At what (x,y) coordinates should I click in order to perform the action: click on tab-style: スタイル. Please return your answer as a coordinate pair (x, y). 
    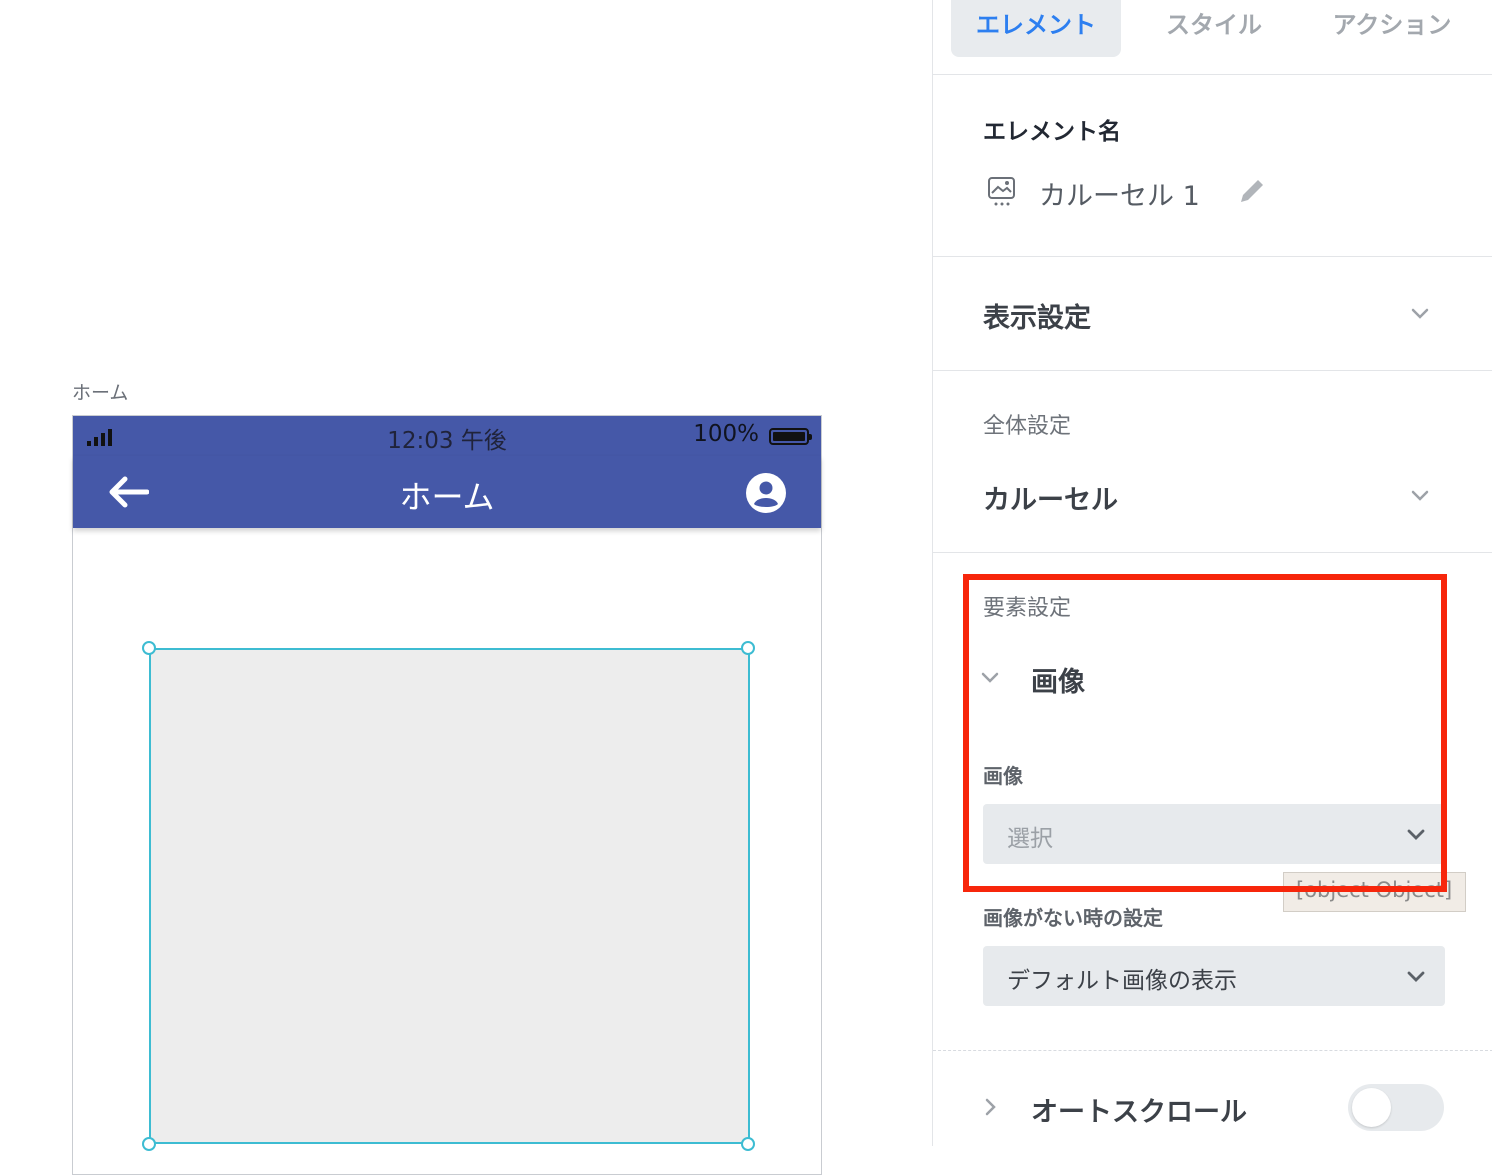
    Looking at the image, I should click on (1214, 28).